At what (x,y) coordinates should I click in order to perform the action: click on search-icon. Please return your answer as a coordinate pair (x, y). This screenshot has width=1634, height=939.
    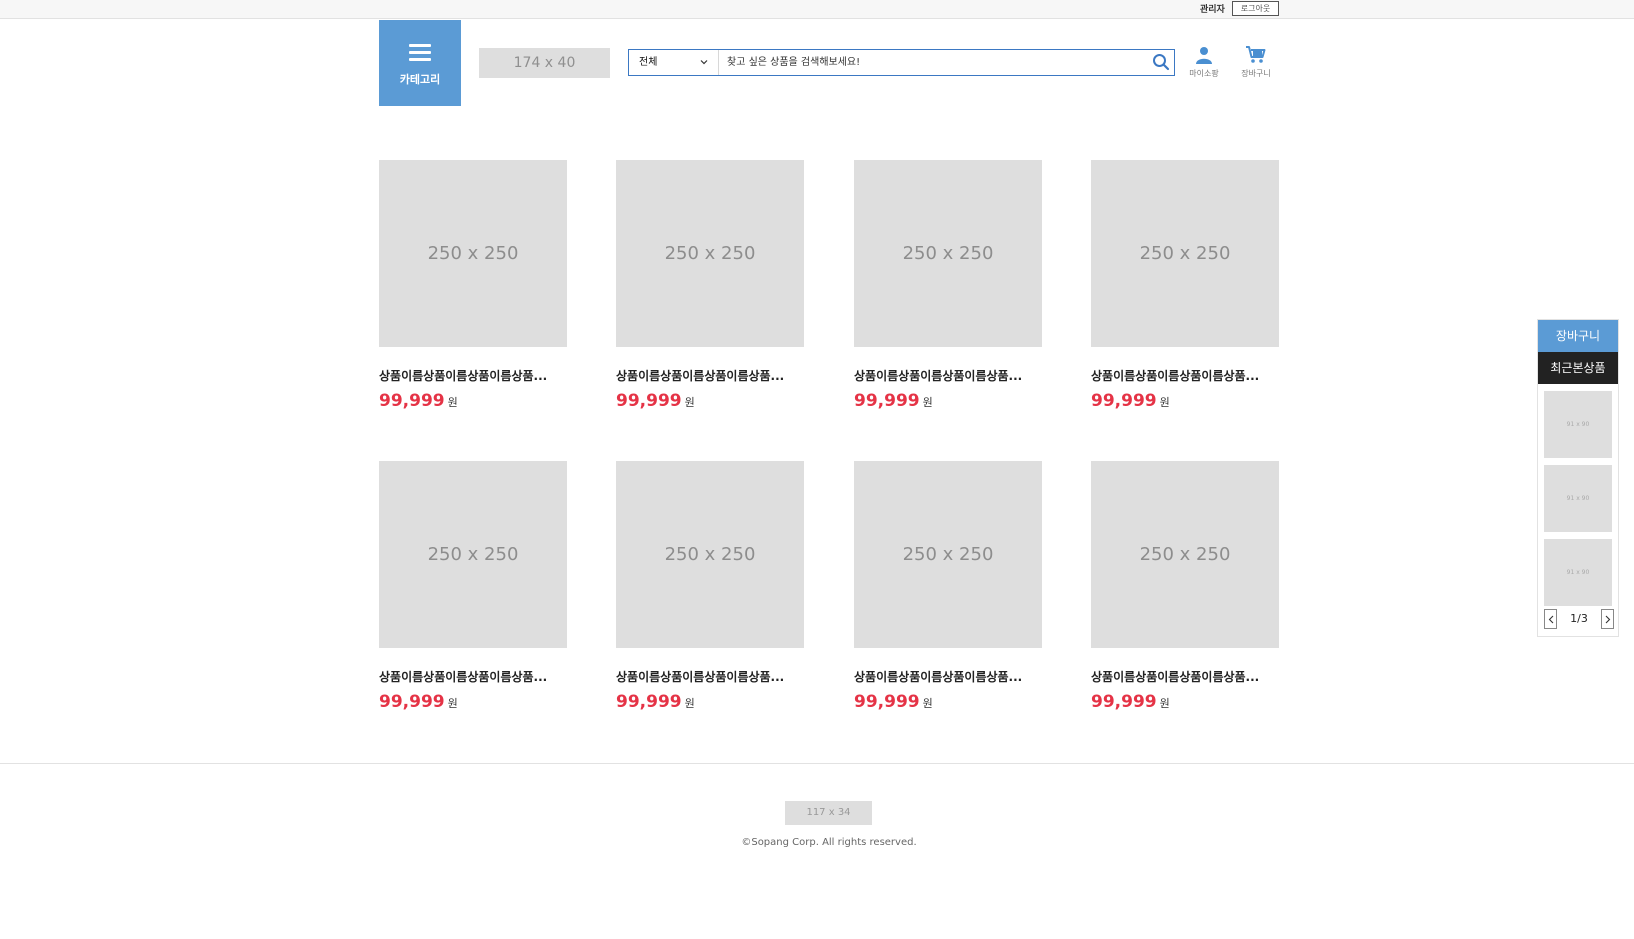
    Looking at the image, I should click on (1161, 62).